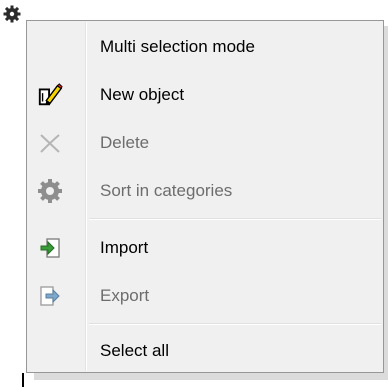 The height and width of the screenshot is (387, 388). Describe the element at coordinates (142, 94) in the screenshot. I see `menu-item-label: New object` at that location.